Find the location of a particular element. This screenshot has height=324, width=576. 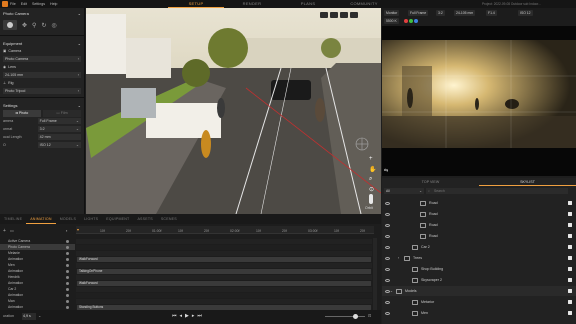

tab-plans: PLANS is located at coordinates (308, 4).